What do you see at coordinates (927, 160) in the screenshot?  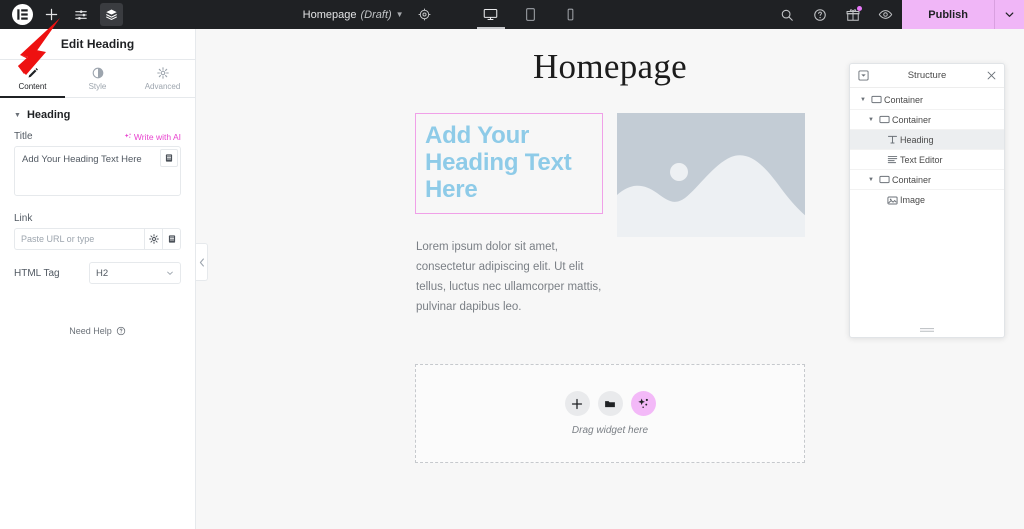 I see `structure-item-text-editor: Text Editor` at bounding box center [927, 160].